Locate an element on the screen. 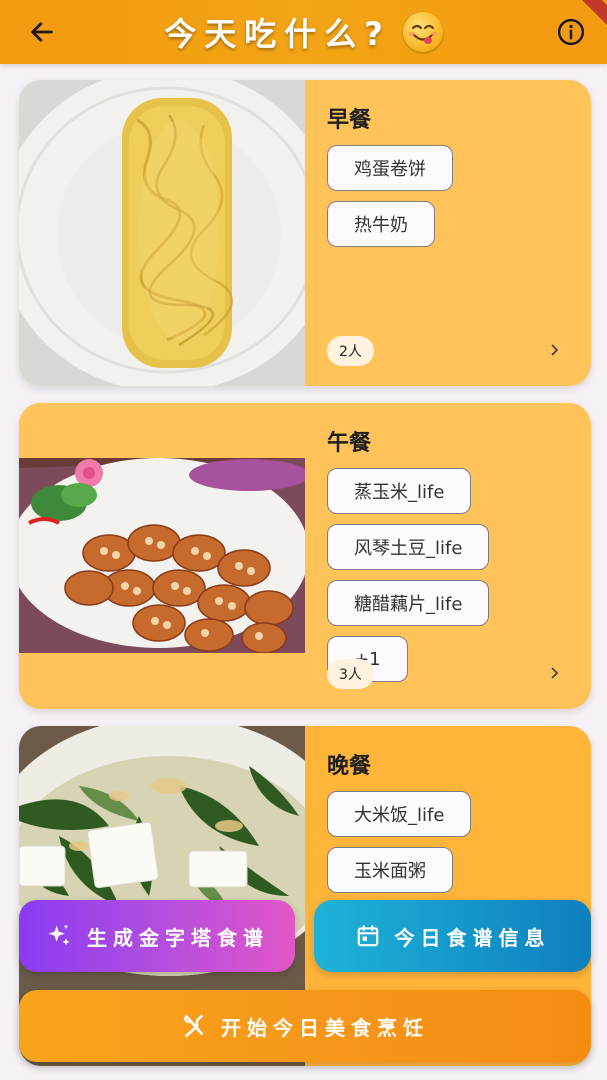 The height and width of the screenshot is (1080, 607). lunch-panel: 午餐 蒸玉米_life 风琴土豆_life 糖醋藕片_life +1 3人 is located at coordinates (448, 556).